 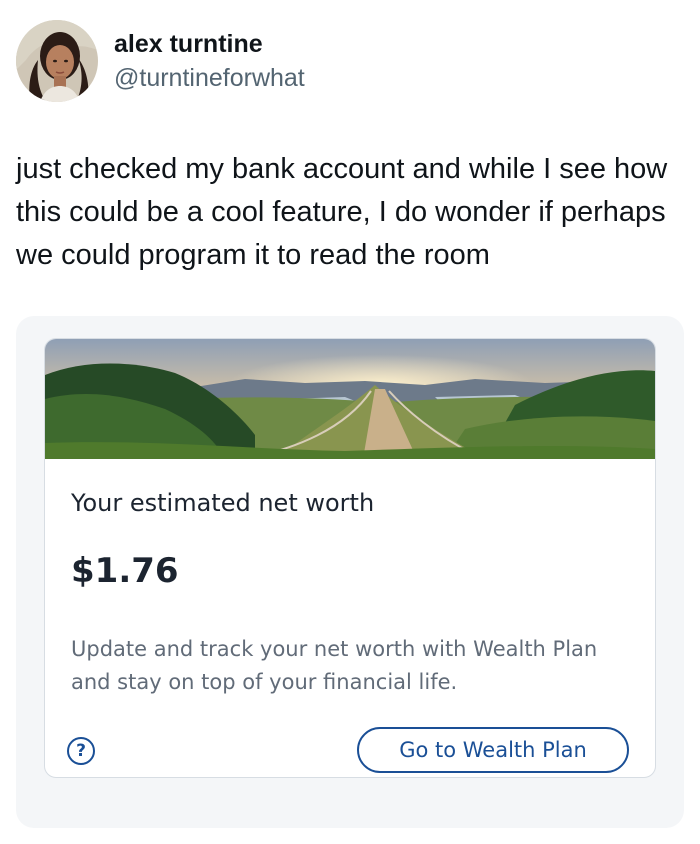 I want to click on landscape-banner-image, so click(x=350, y=399).